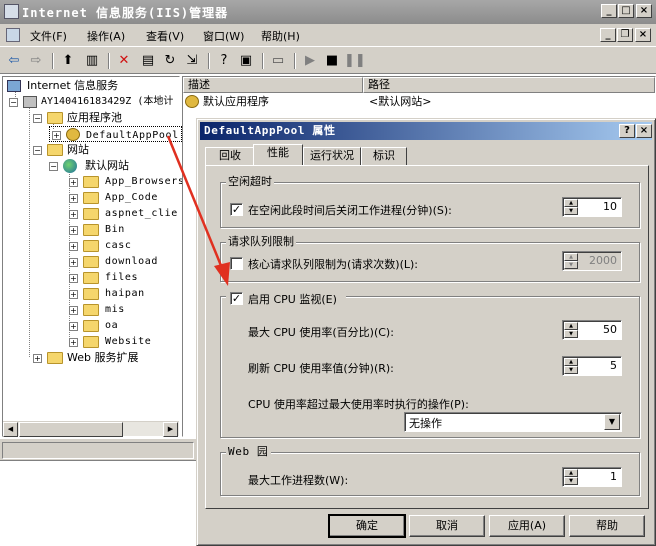  What do you see at coordinates (192, 101) in the screenshot?
I see `app-icon` at bounding box center [192, 101].